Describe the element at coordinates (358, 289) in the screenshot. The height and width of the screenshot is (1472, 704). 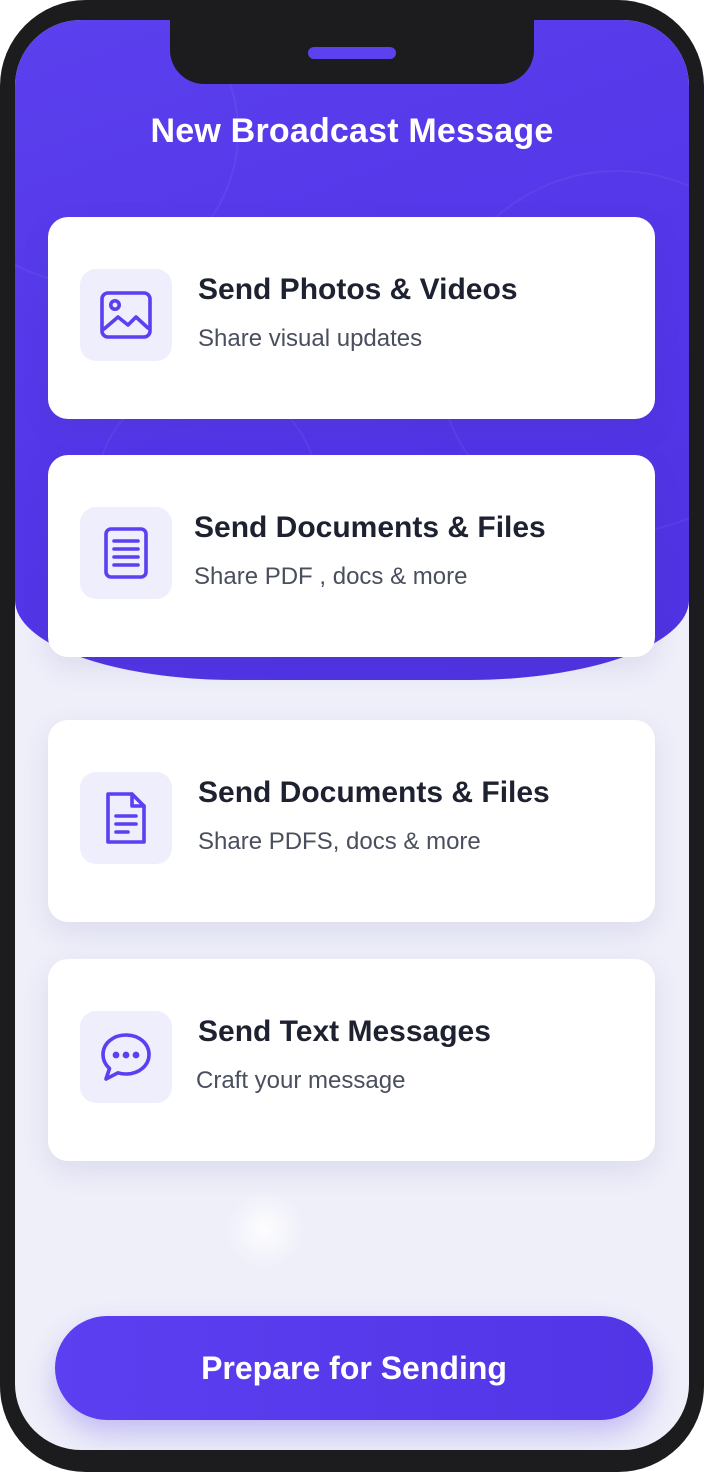
I see `option-title: Send Photos & Videos` at that location.